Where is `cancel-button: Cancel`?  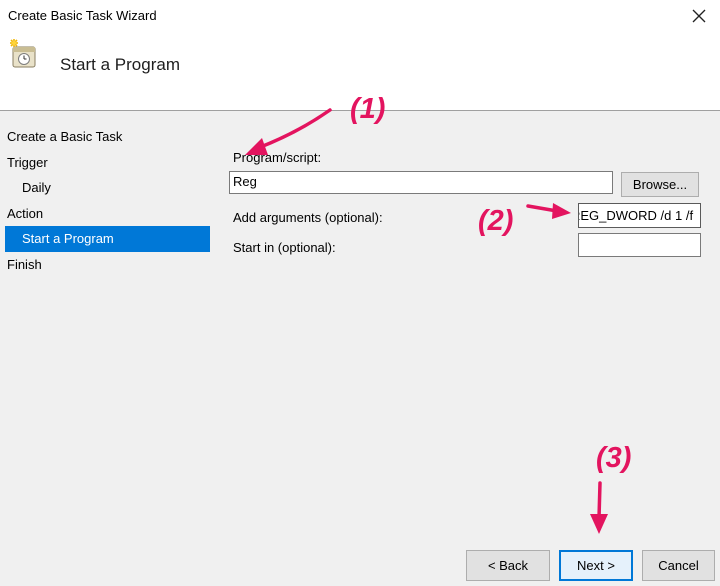
cancel-button: Cancel is located at coordinates (678, 565).